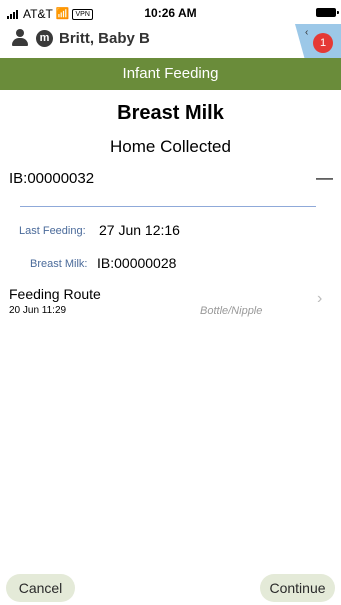  I want to click on milk-id: IB:00000032, so click(52, 178).